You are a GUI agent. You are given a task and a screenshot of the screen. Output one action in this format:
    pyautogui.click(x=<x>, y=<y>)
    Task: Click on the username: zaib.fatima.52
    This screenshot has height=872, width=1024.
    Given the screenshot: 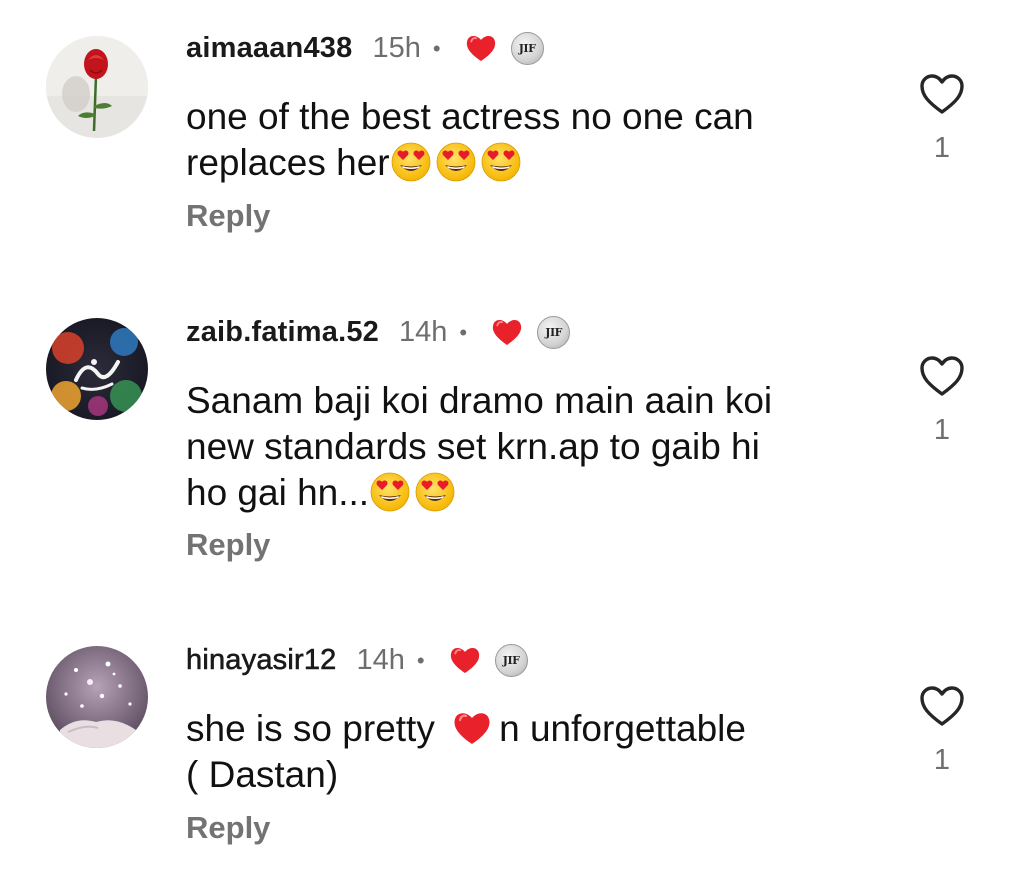 What is the action you would take?
    pyautogui.click(x=282, y=332)
    